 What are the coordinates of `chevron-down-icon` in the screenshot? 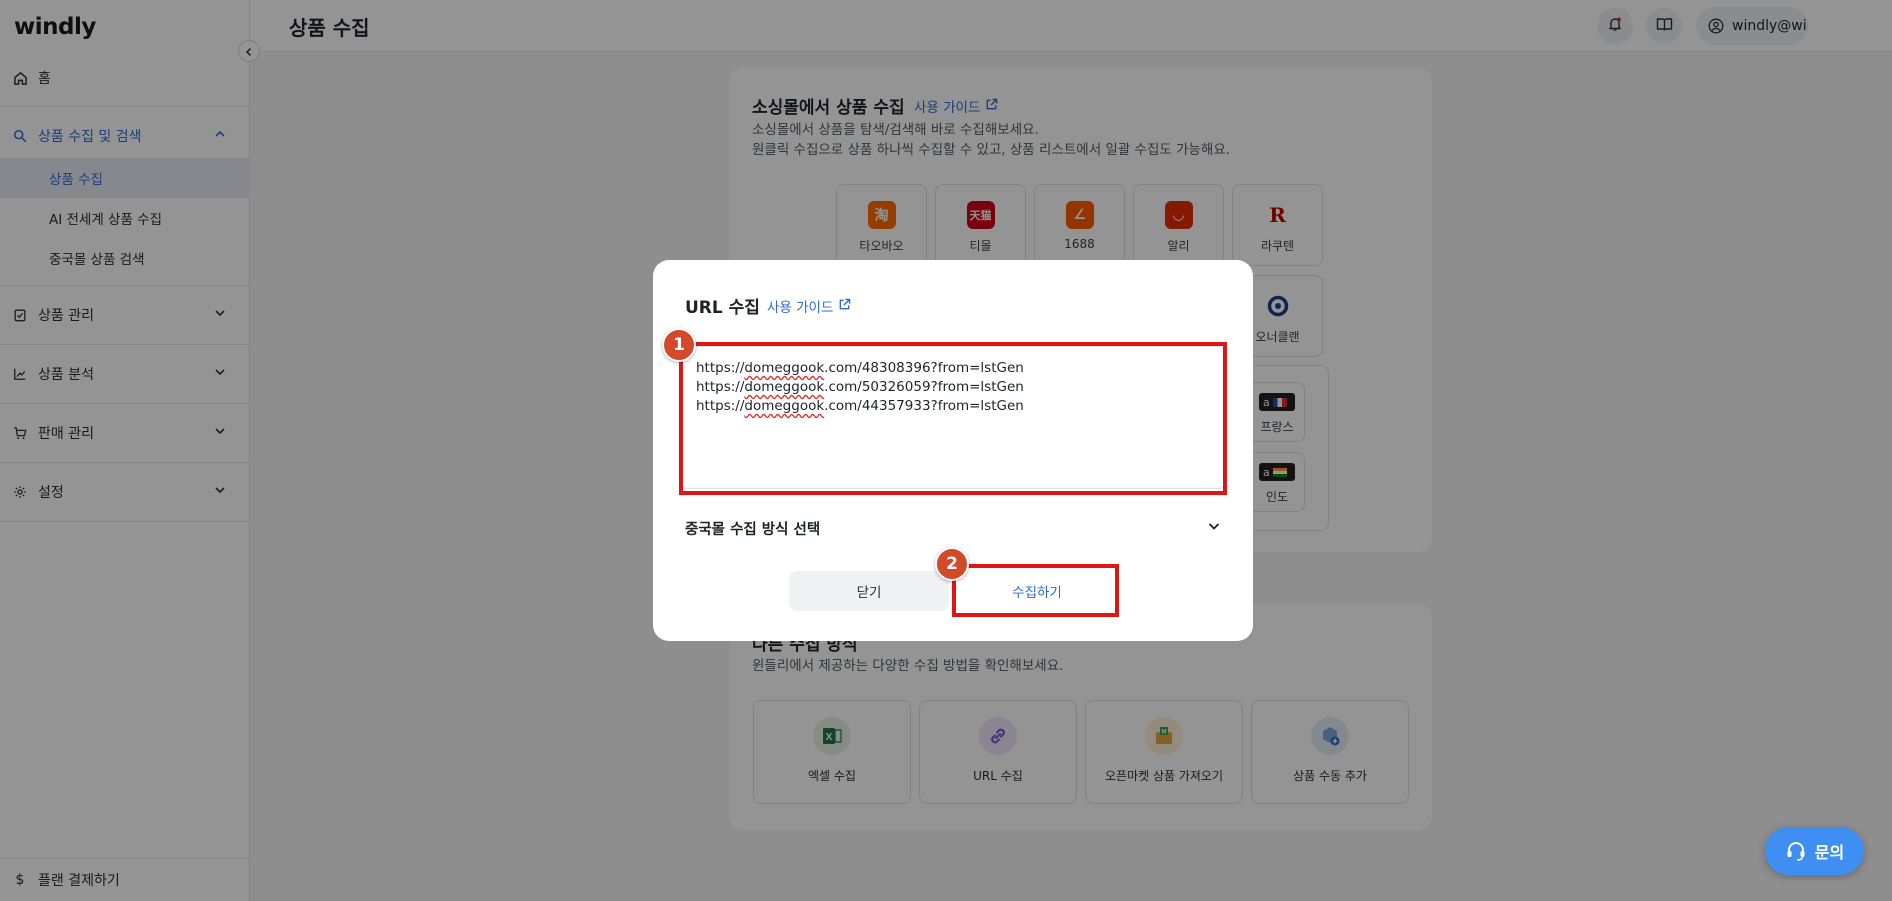 It's located at (1214, 528).